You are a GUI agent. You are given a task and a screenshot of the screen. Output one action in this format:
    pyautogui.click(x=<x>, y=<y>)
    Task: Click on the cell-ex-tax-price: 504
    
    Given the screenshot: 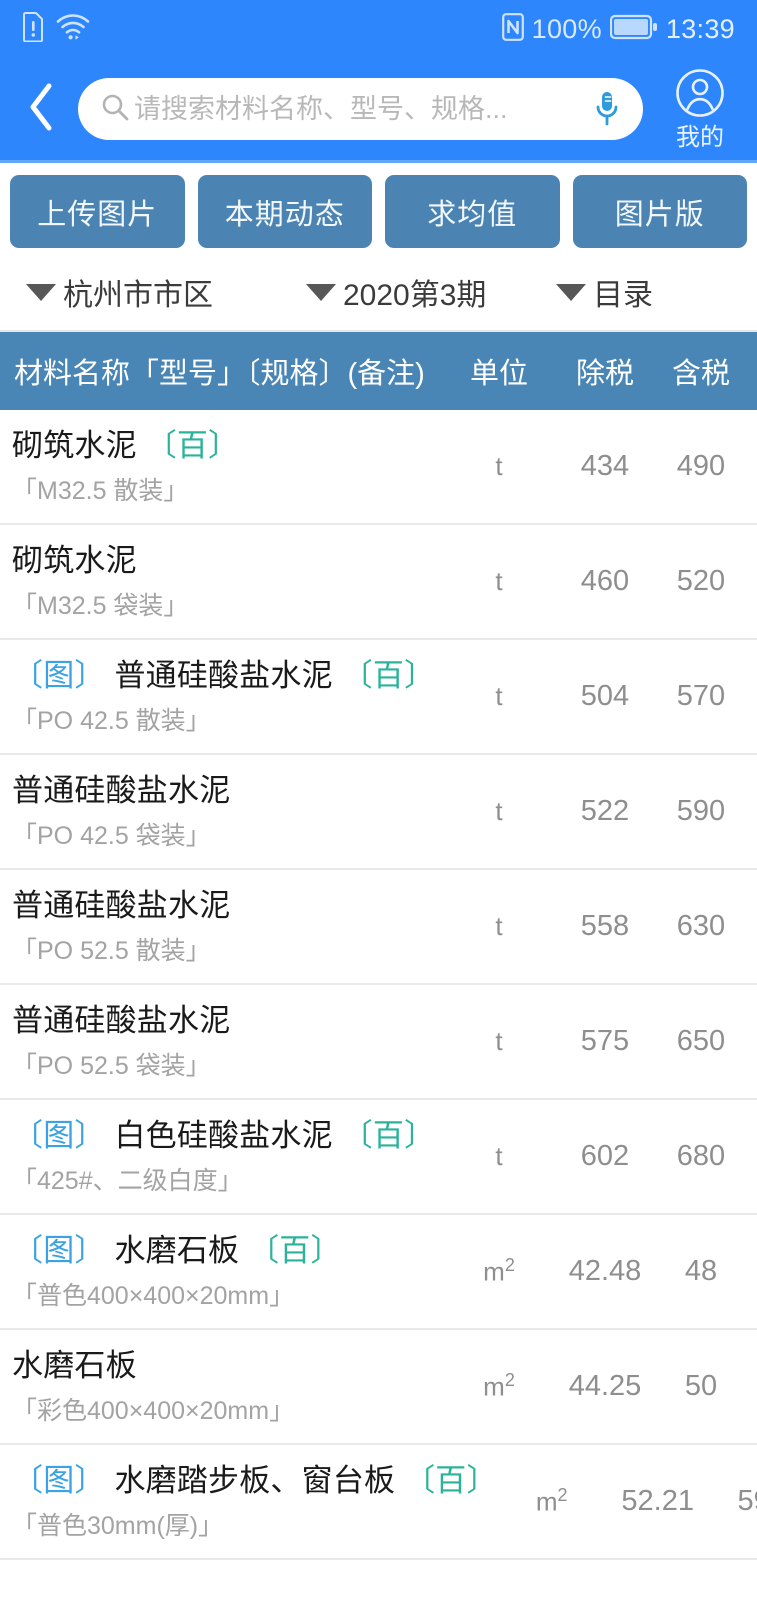 What is the action you would take?
    pyautogui.click(x=605, y=696)
    